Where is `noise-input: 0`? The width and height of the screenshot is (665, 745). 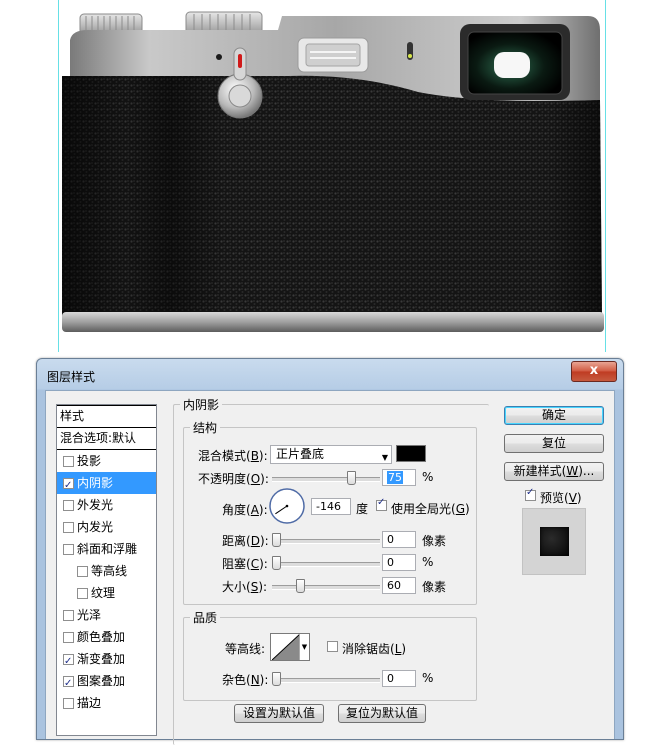
noise-input: 0 is located at coordinates (399, 678).